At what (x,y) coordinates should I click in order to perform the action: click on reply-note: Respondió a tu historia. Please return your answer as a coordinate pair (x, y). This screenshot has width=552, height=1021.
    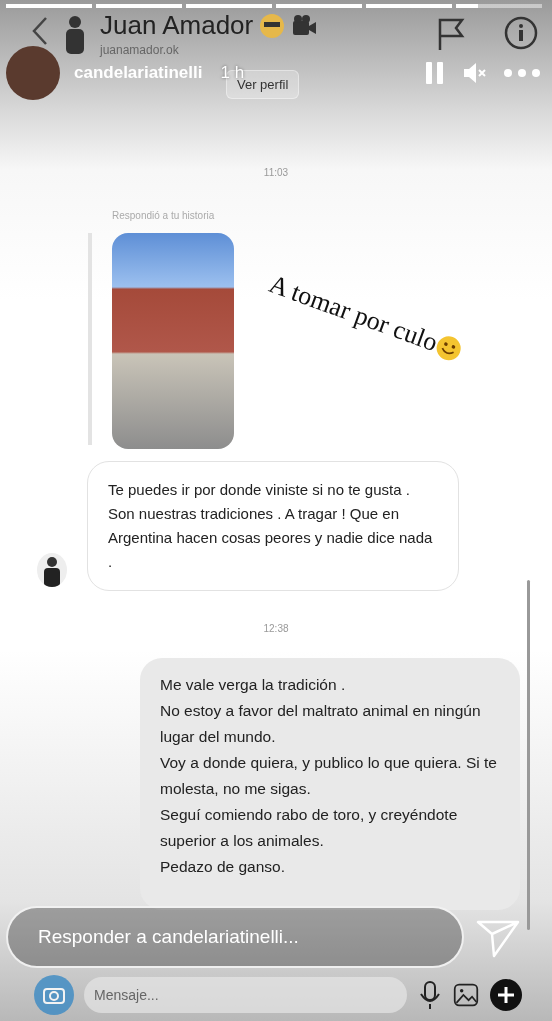
    Looking at the image, I should click on (164, 215).